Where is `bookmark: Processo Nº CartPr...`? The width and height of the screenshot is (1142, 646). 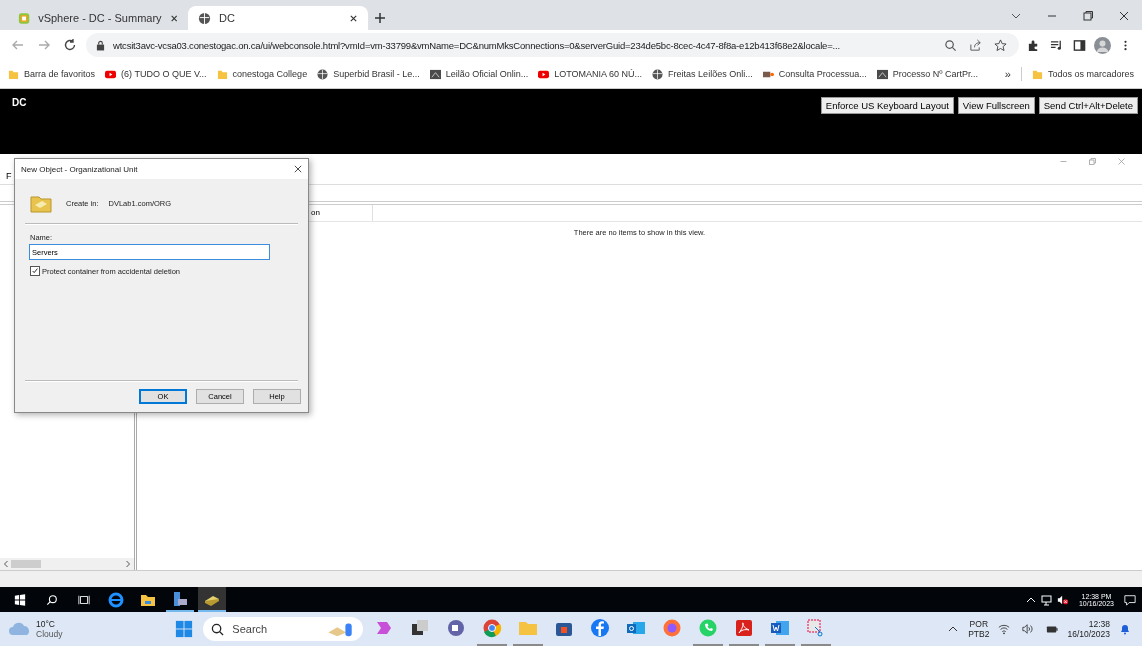 bookmark: Processo Nº CartPr... is located at coordinates (927, 74).